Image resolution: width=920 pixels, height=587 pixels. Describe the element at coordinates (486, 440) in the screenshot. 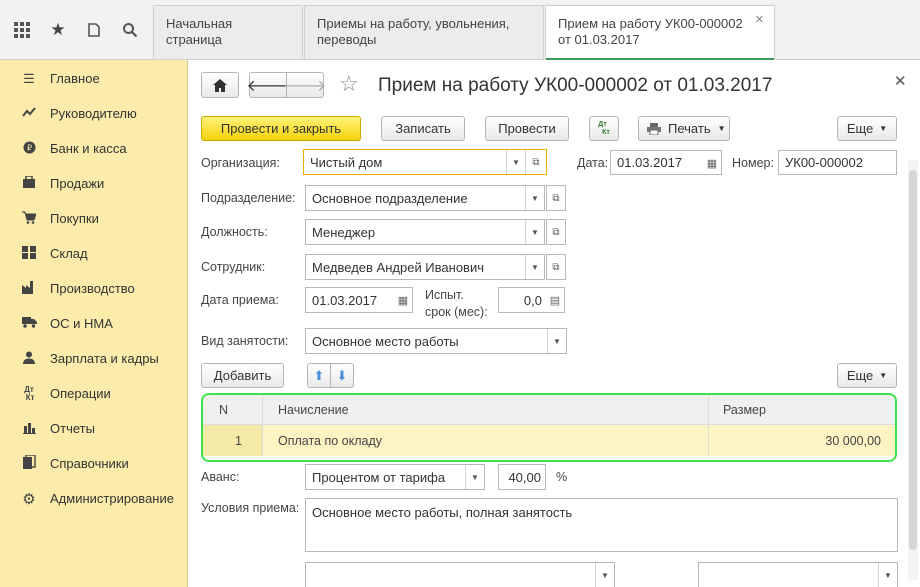

I see `row-accrual: Оплата по окладу` at that location.